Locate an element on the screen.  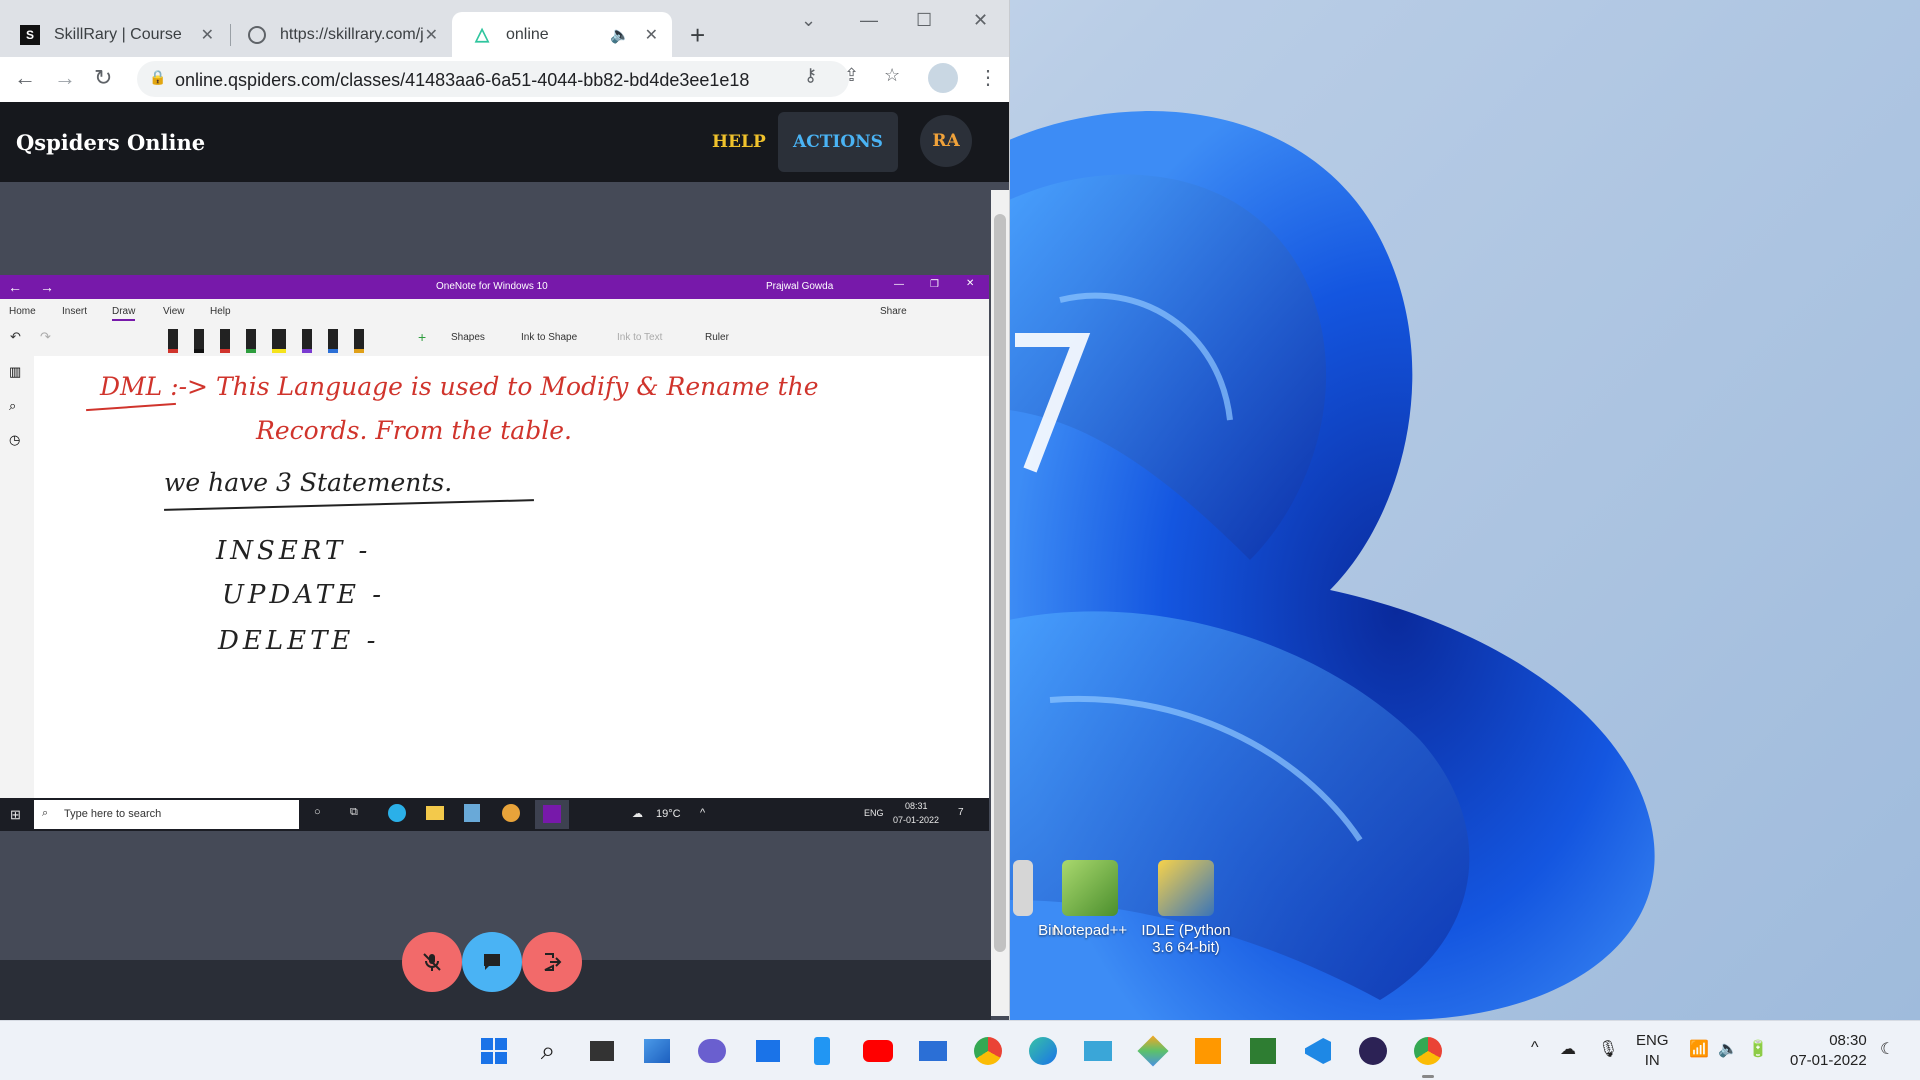
desktop-icon-idle: IDLE (Python 3.6 64-bit) is located at coordinates (1186, 908).